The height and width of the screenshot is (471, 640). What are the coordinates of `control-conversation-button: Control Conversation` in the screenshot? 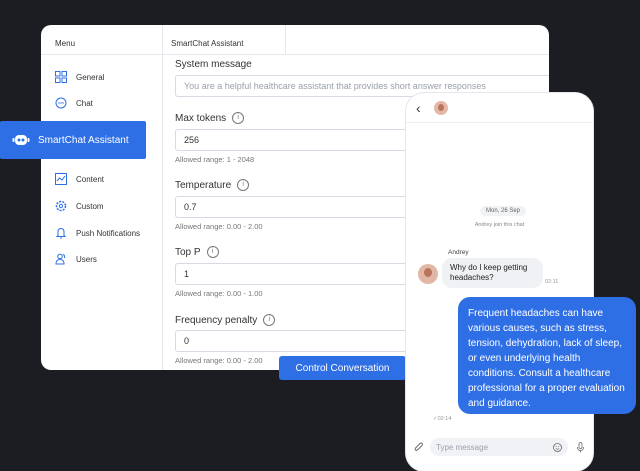 It's located at (342, 368).